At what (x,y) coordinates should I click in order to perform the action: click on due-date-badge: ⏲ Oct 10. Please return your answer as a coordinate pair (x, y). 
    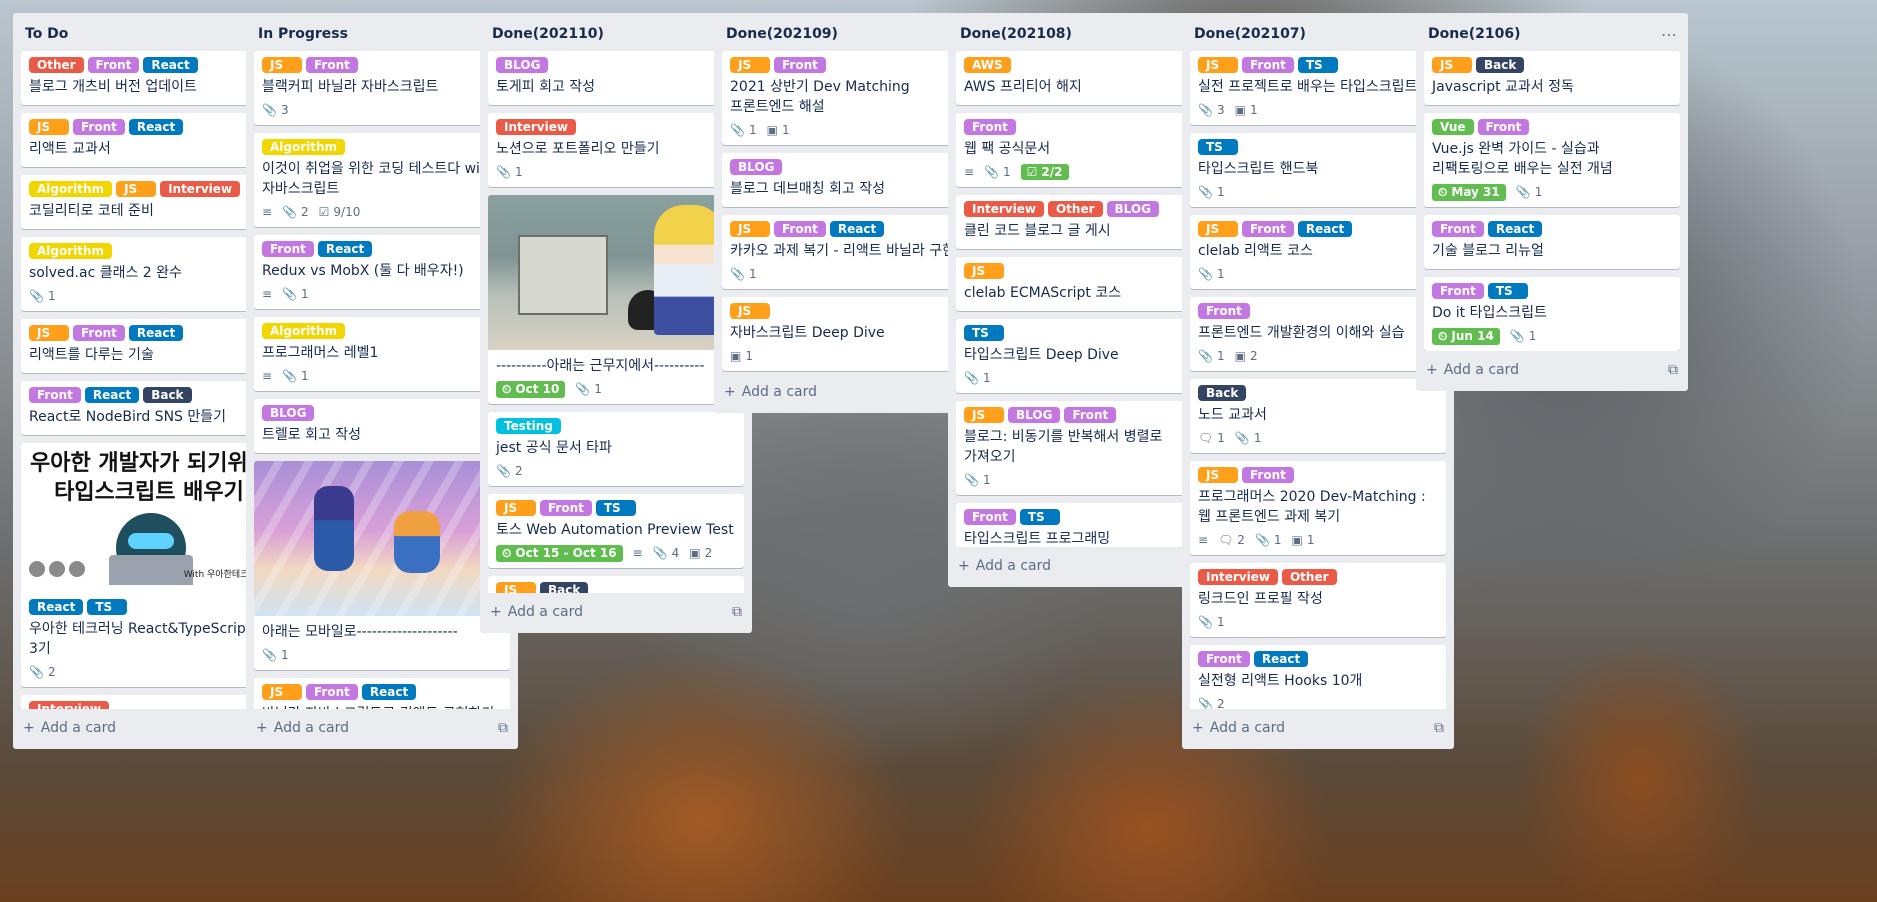
    Looking at the image, I should click on (531, 389).